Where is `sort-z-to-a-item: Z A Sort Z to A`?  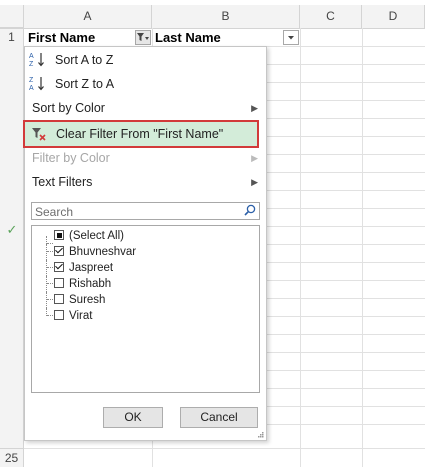
sort-z-to-a-item: Z A Sort Z to A is located at coordinates (145, 84).